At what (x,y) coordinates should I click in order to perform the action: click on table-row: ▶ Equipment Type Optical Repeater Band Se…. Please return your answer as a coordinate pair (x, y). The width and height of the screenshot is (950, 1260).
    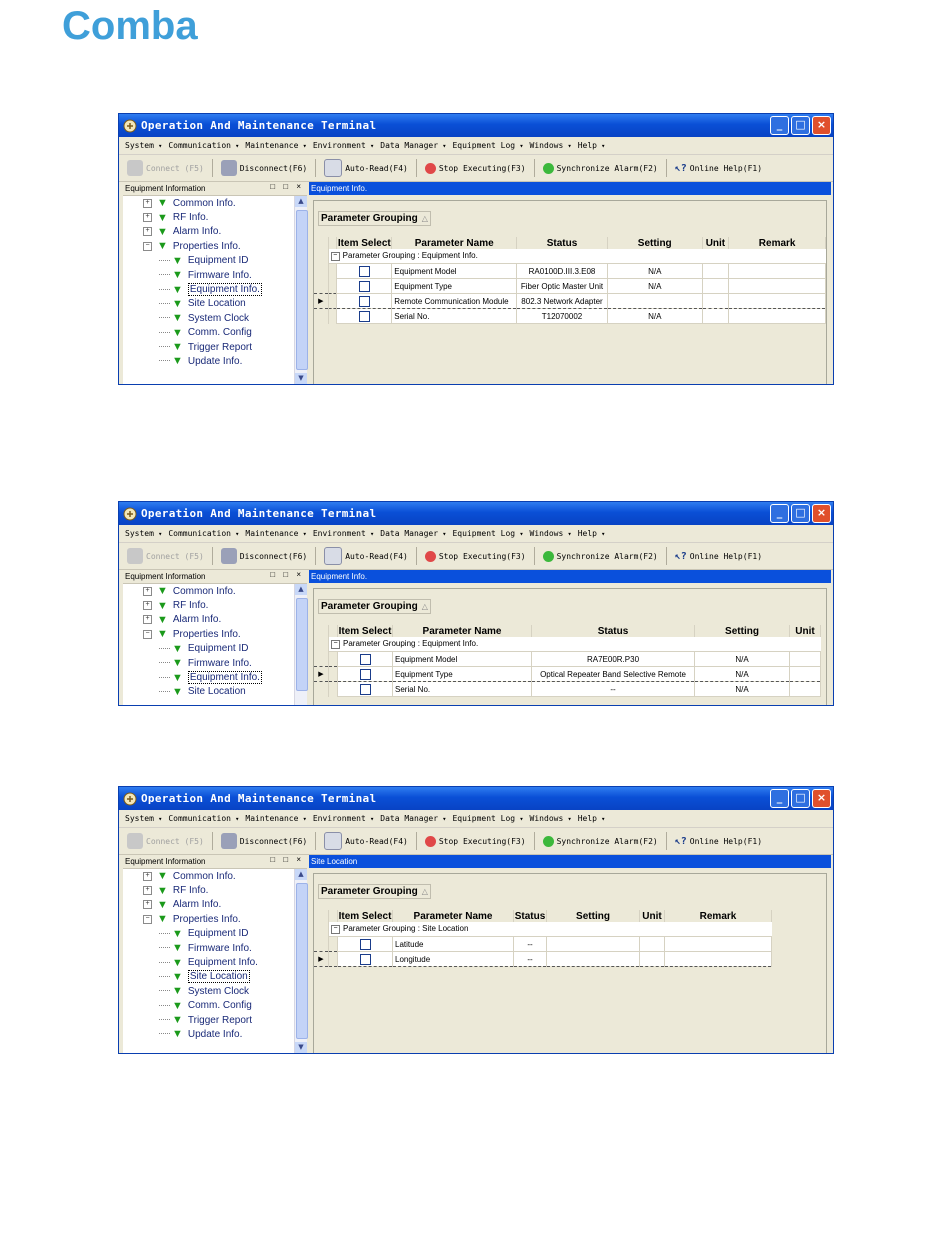
    Looking at the image, I should click on (567, 674).